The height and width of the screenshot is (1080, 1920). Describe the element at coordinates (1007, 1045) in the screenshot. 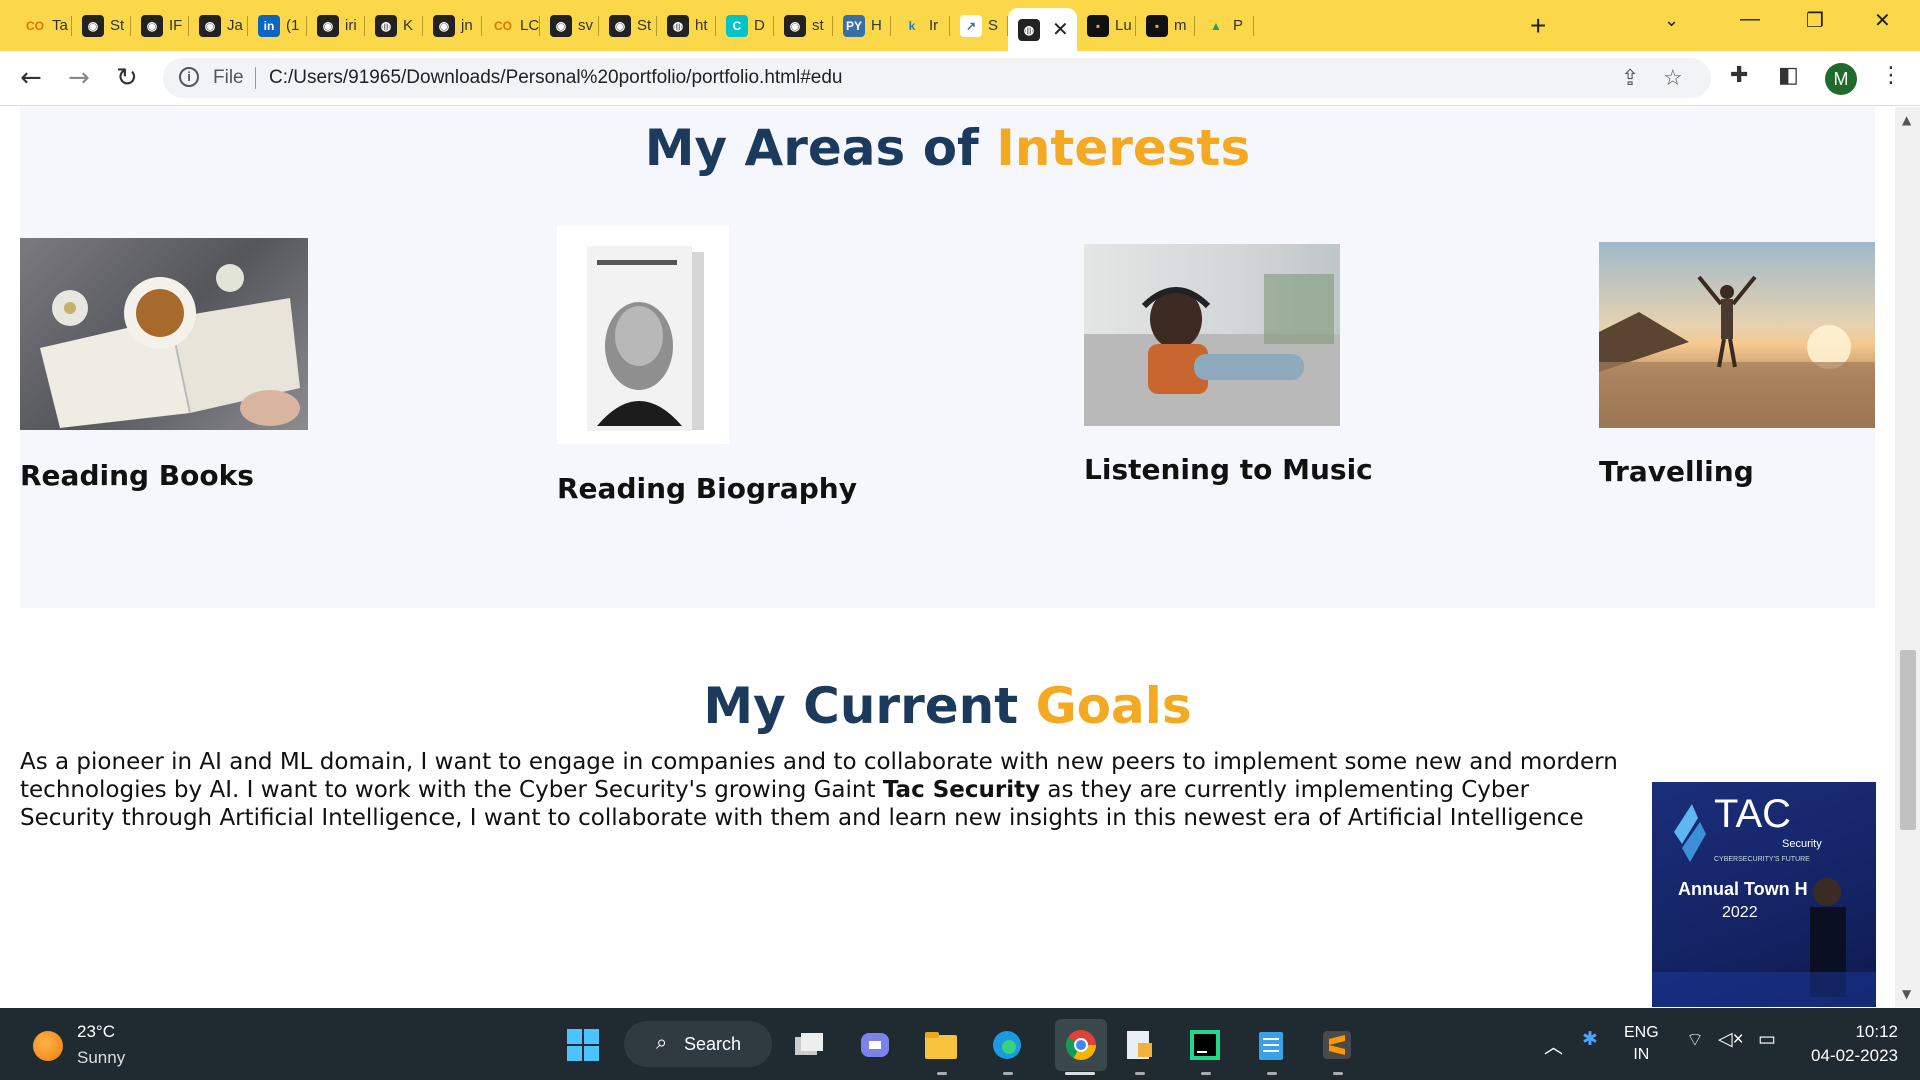

I see `edge-browser-icon` at that location.